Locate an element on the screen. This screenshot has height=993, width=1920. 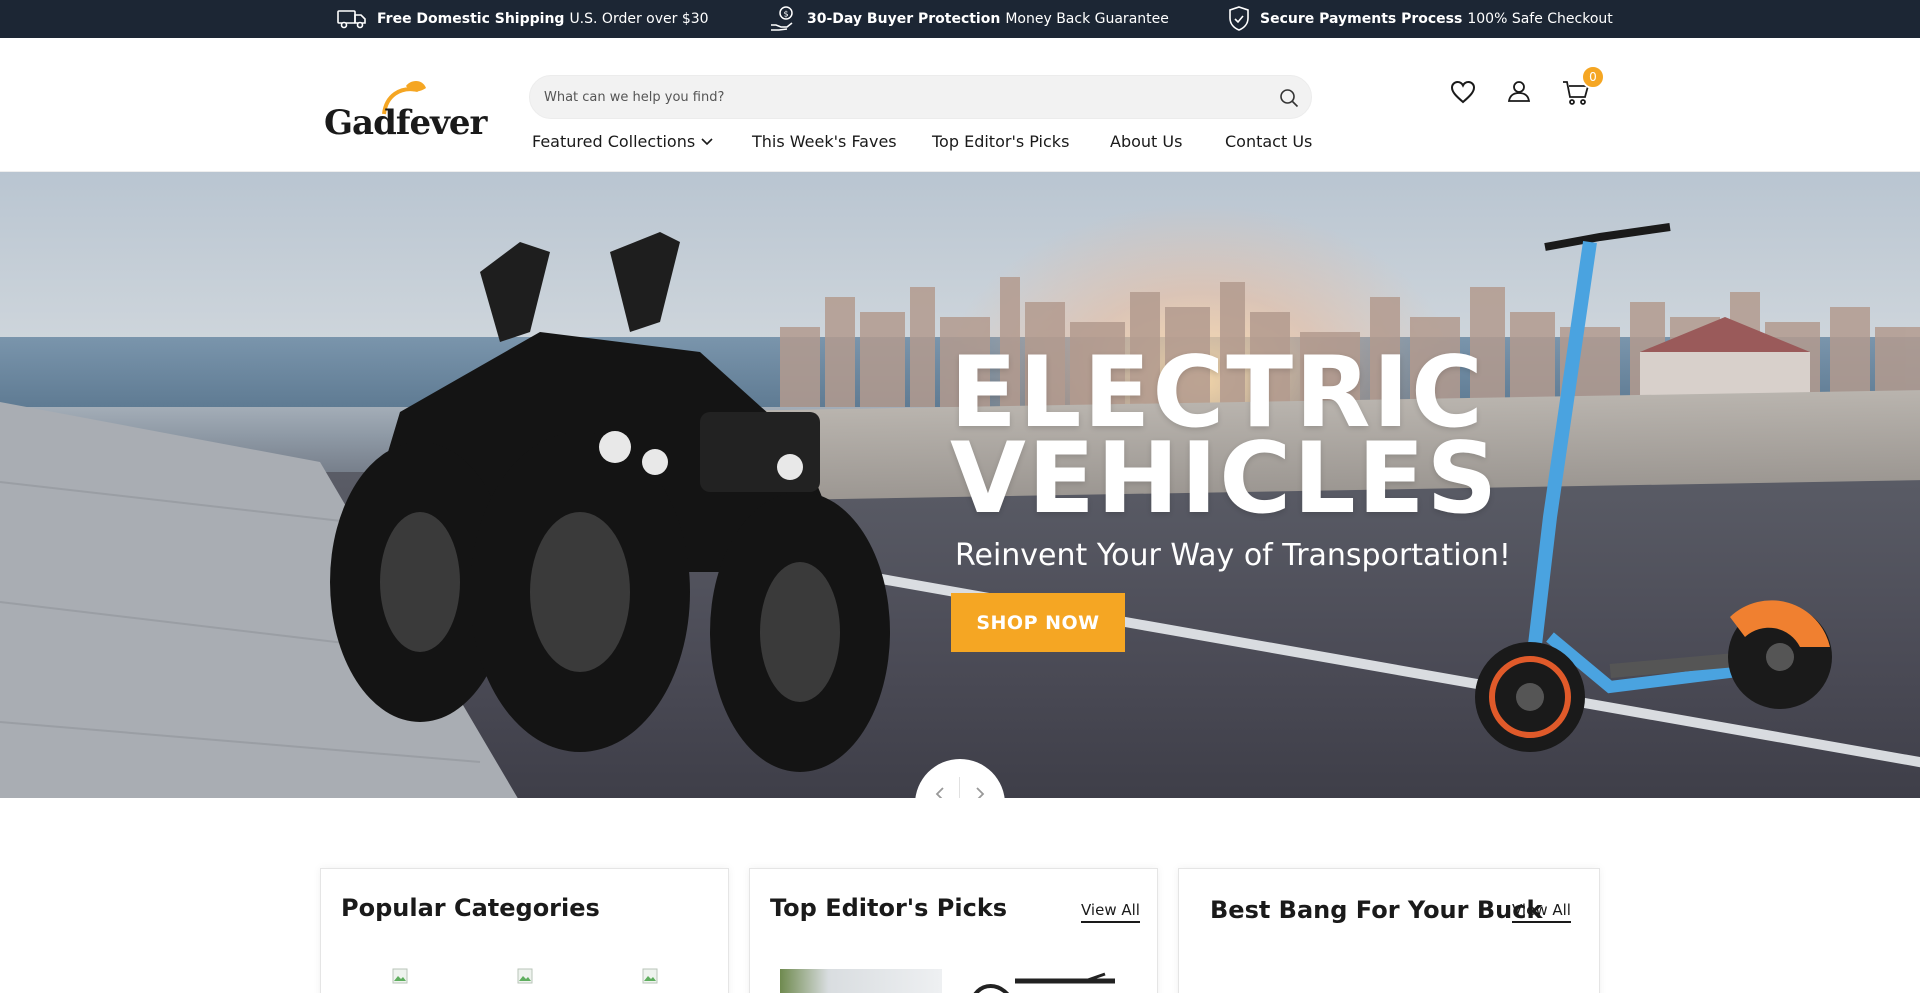
chevron-down-icon is located at coordinates (707, 141).